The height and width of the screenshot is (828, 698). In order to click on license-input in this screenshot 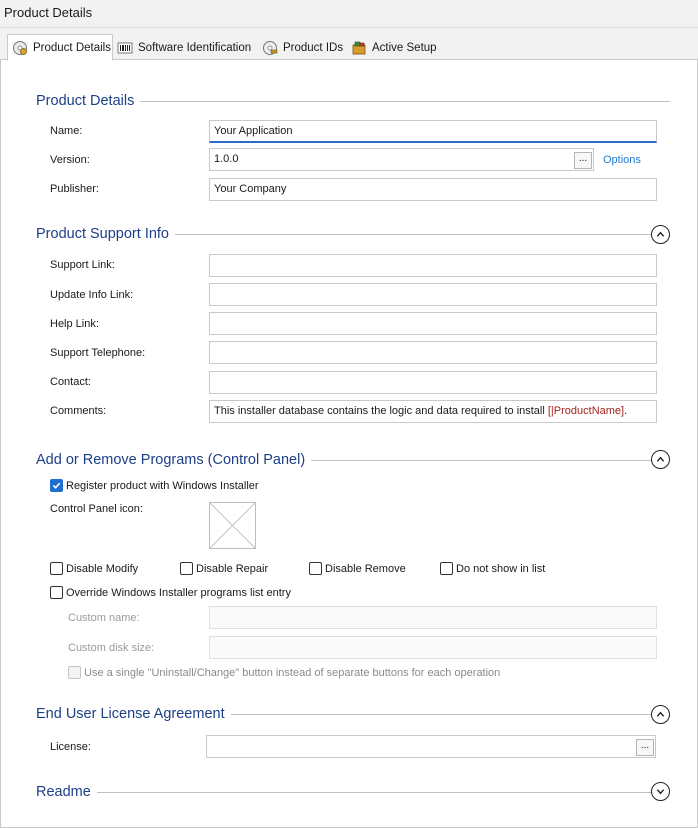, I will do `click(431, 746)`.